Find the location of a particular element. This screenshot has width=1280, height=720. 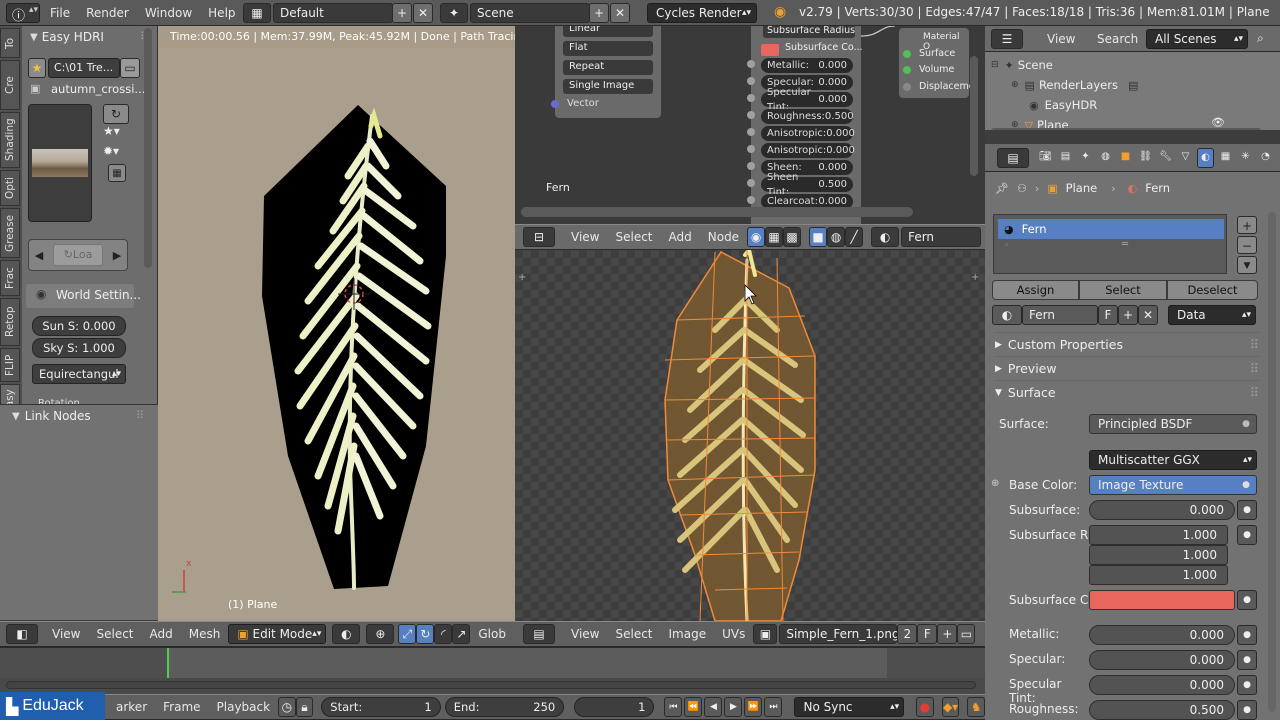

menu-node: Node is located at coordinates (723, 237).